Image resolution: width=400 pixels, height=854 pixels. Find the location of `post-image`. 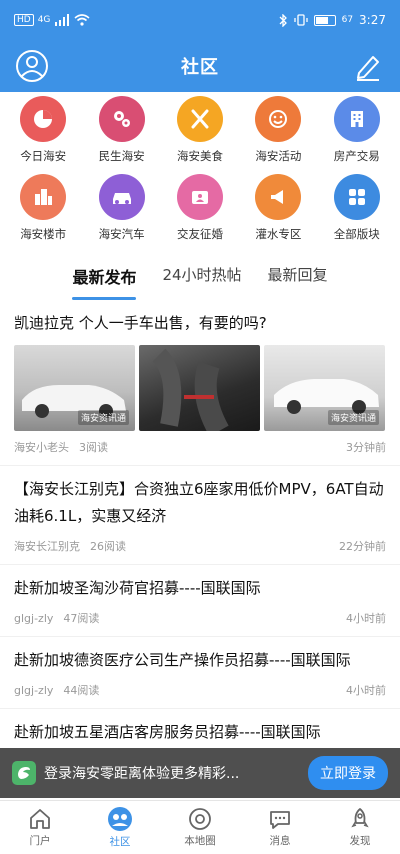

post-image is located at coordinates (199, 388).